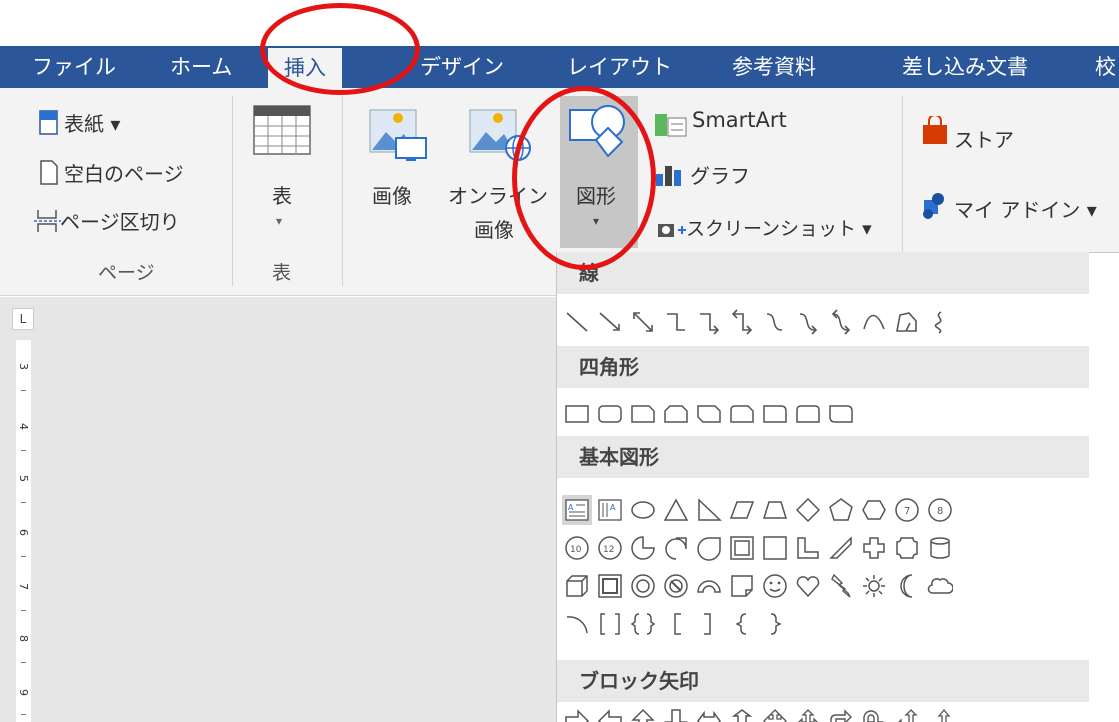  I want to click on cube-icon, so click(577, 586).